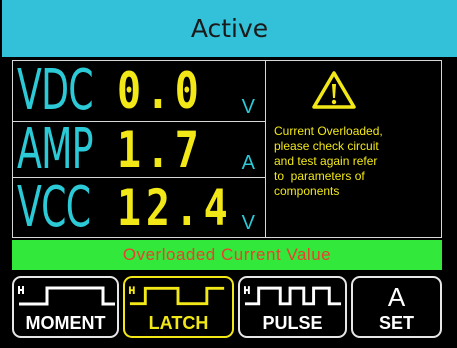  I want to click on header-title: Active, so click(229, 28).